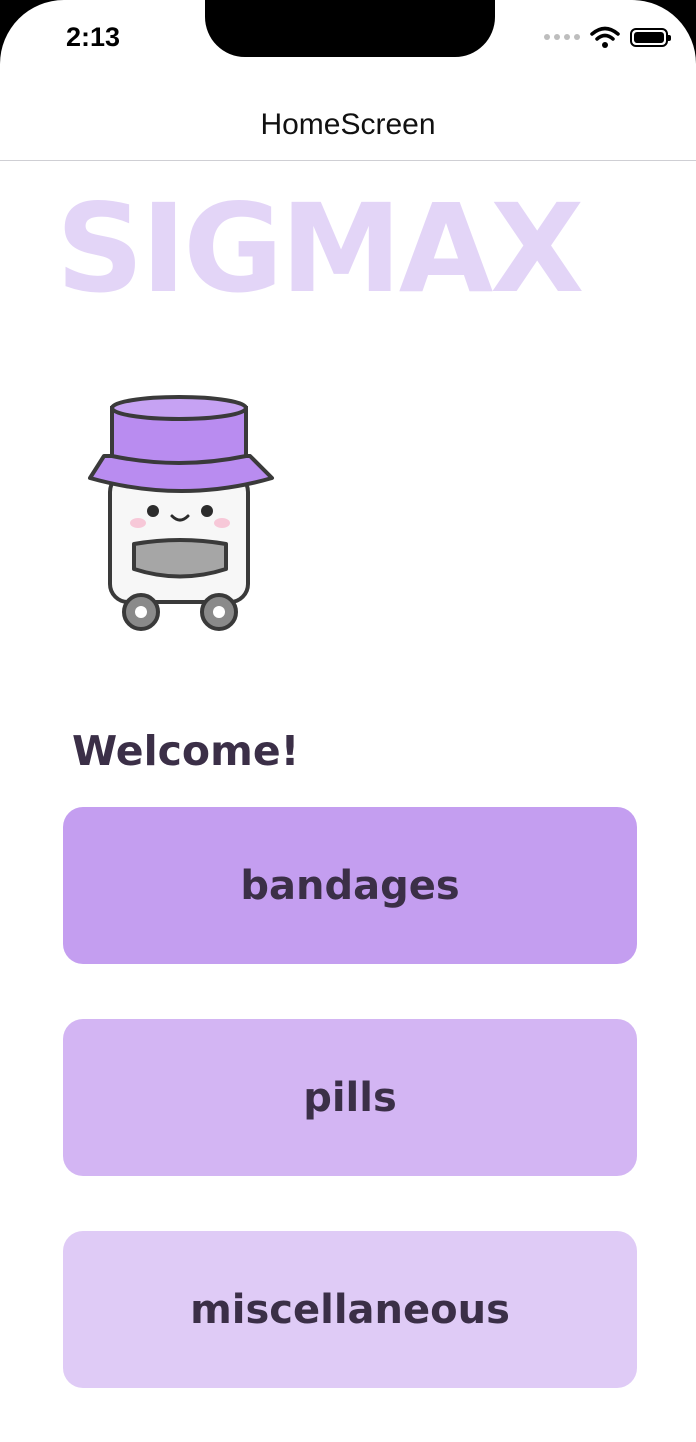 Image resolution: width=696 pixels, height=1442 pixels. What do you see at coordinates (181, 513) in the screenshot?
I see `mascot-pill-bottle` at bounding box center [181, 513].